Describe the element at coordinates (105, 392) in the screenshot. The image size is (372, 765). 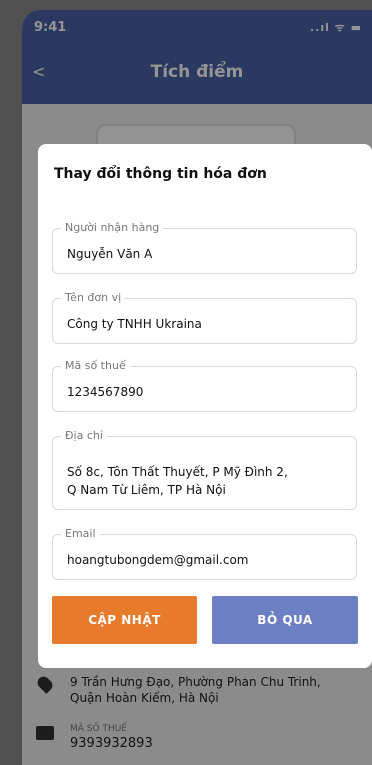
I see `tax-code-value: 1234567890` at that location.